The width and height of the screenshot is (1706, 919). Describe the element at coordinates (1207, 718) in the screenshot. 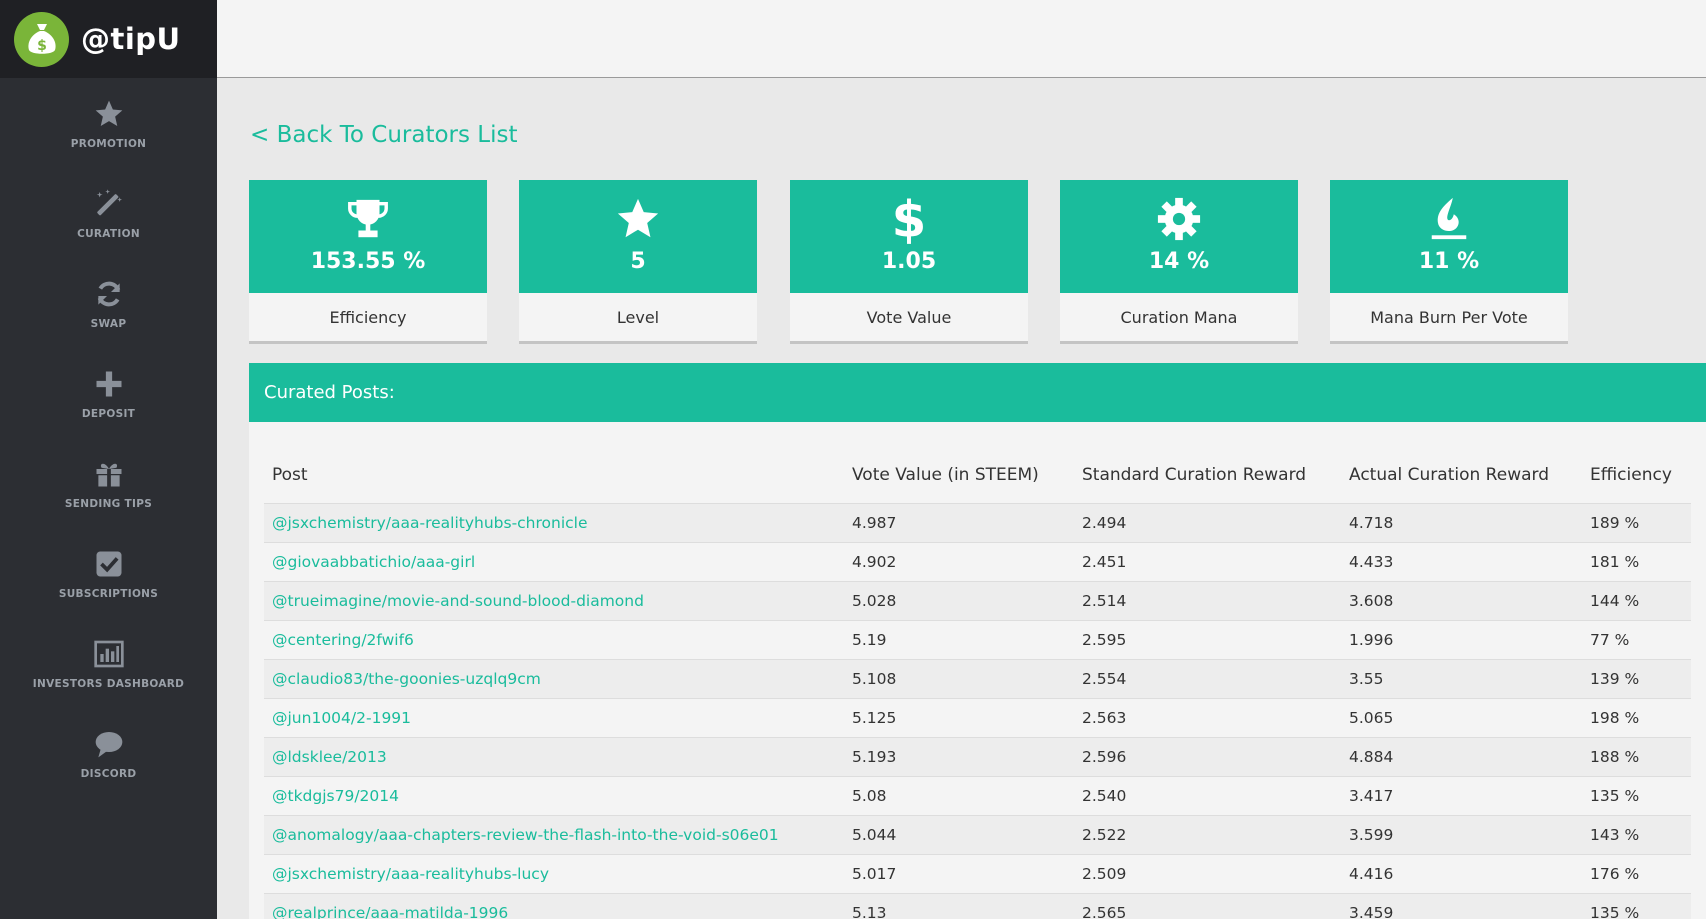

I see `table-cell: 2.563` at that location.